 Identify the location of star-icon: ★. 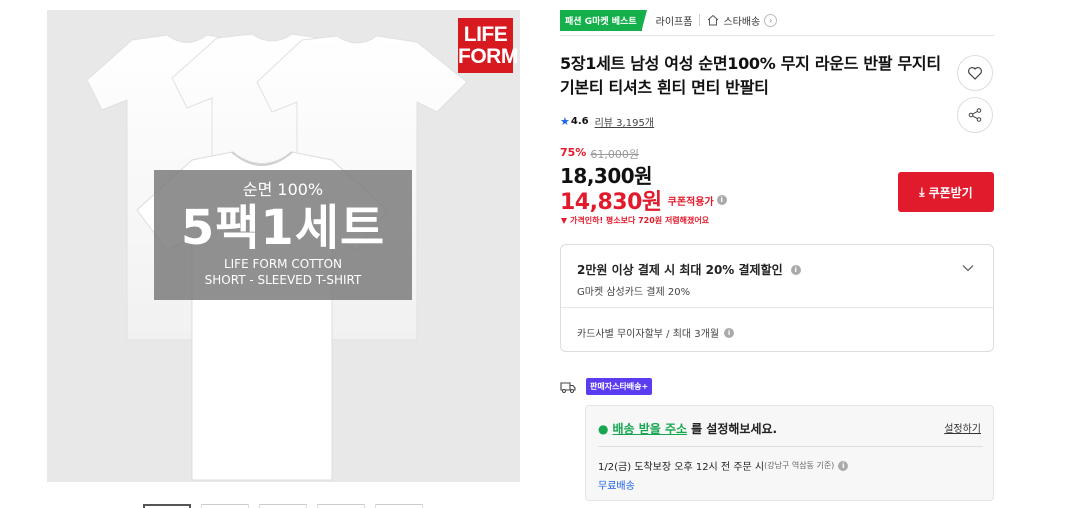
(565, 121).